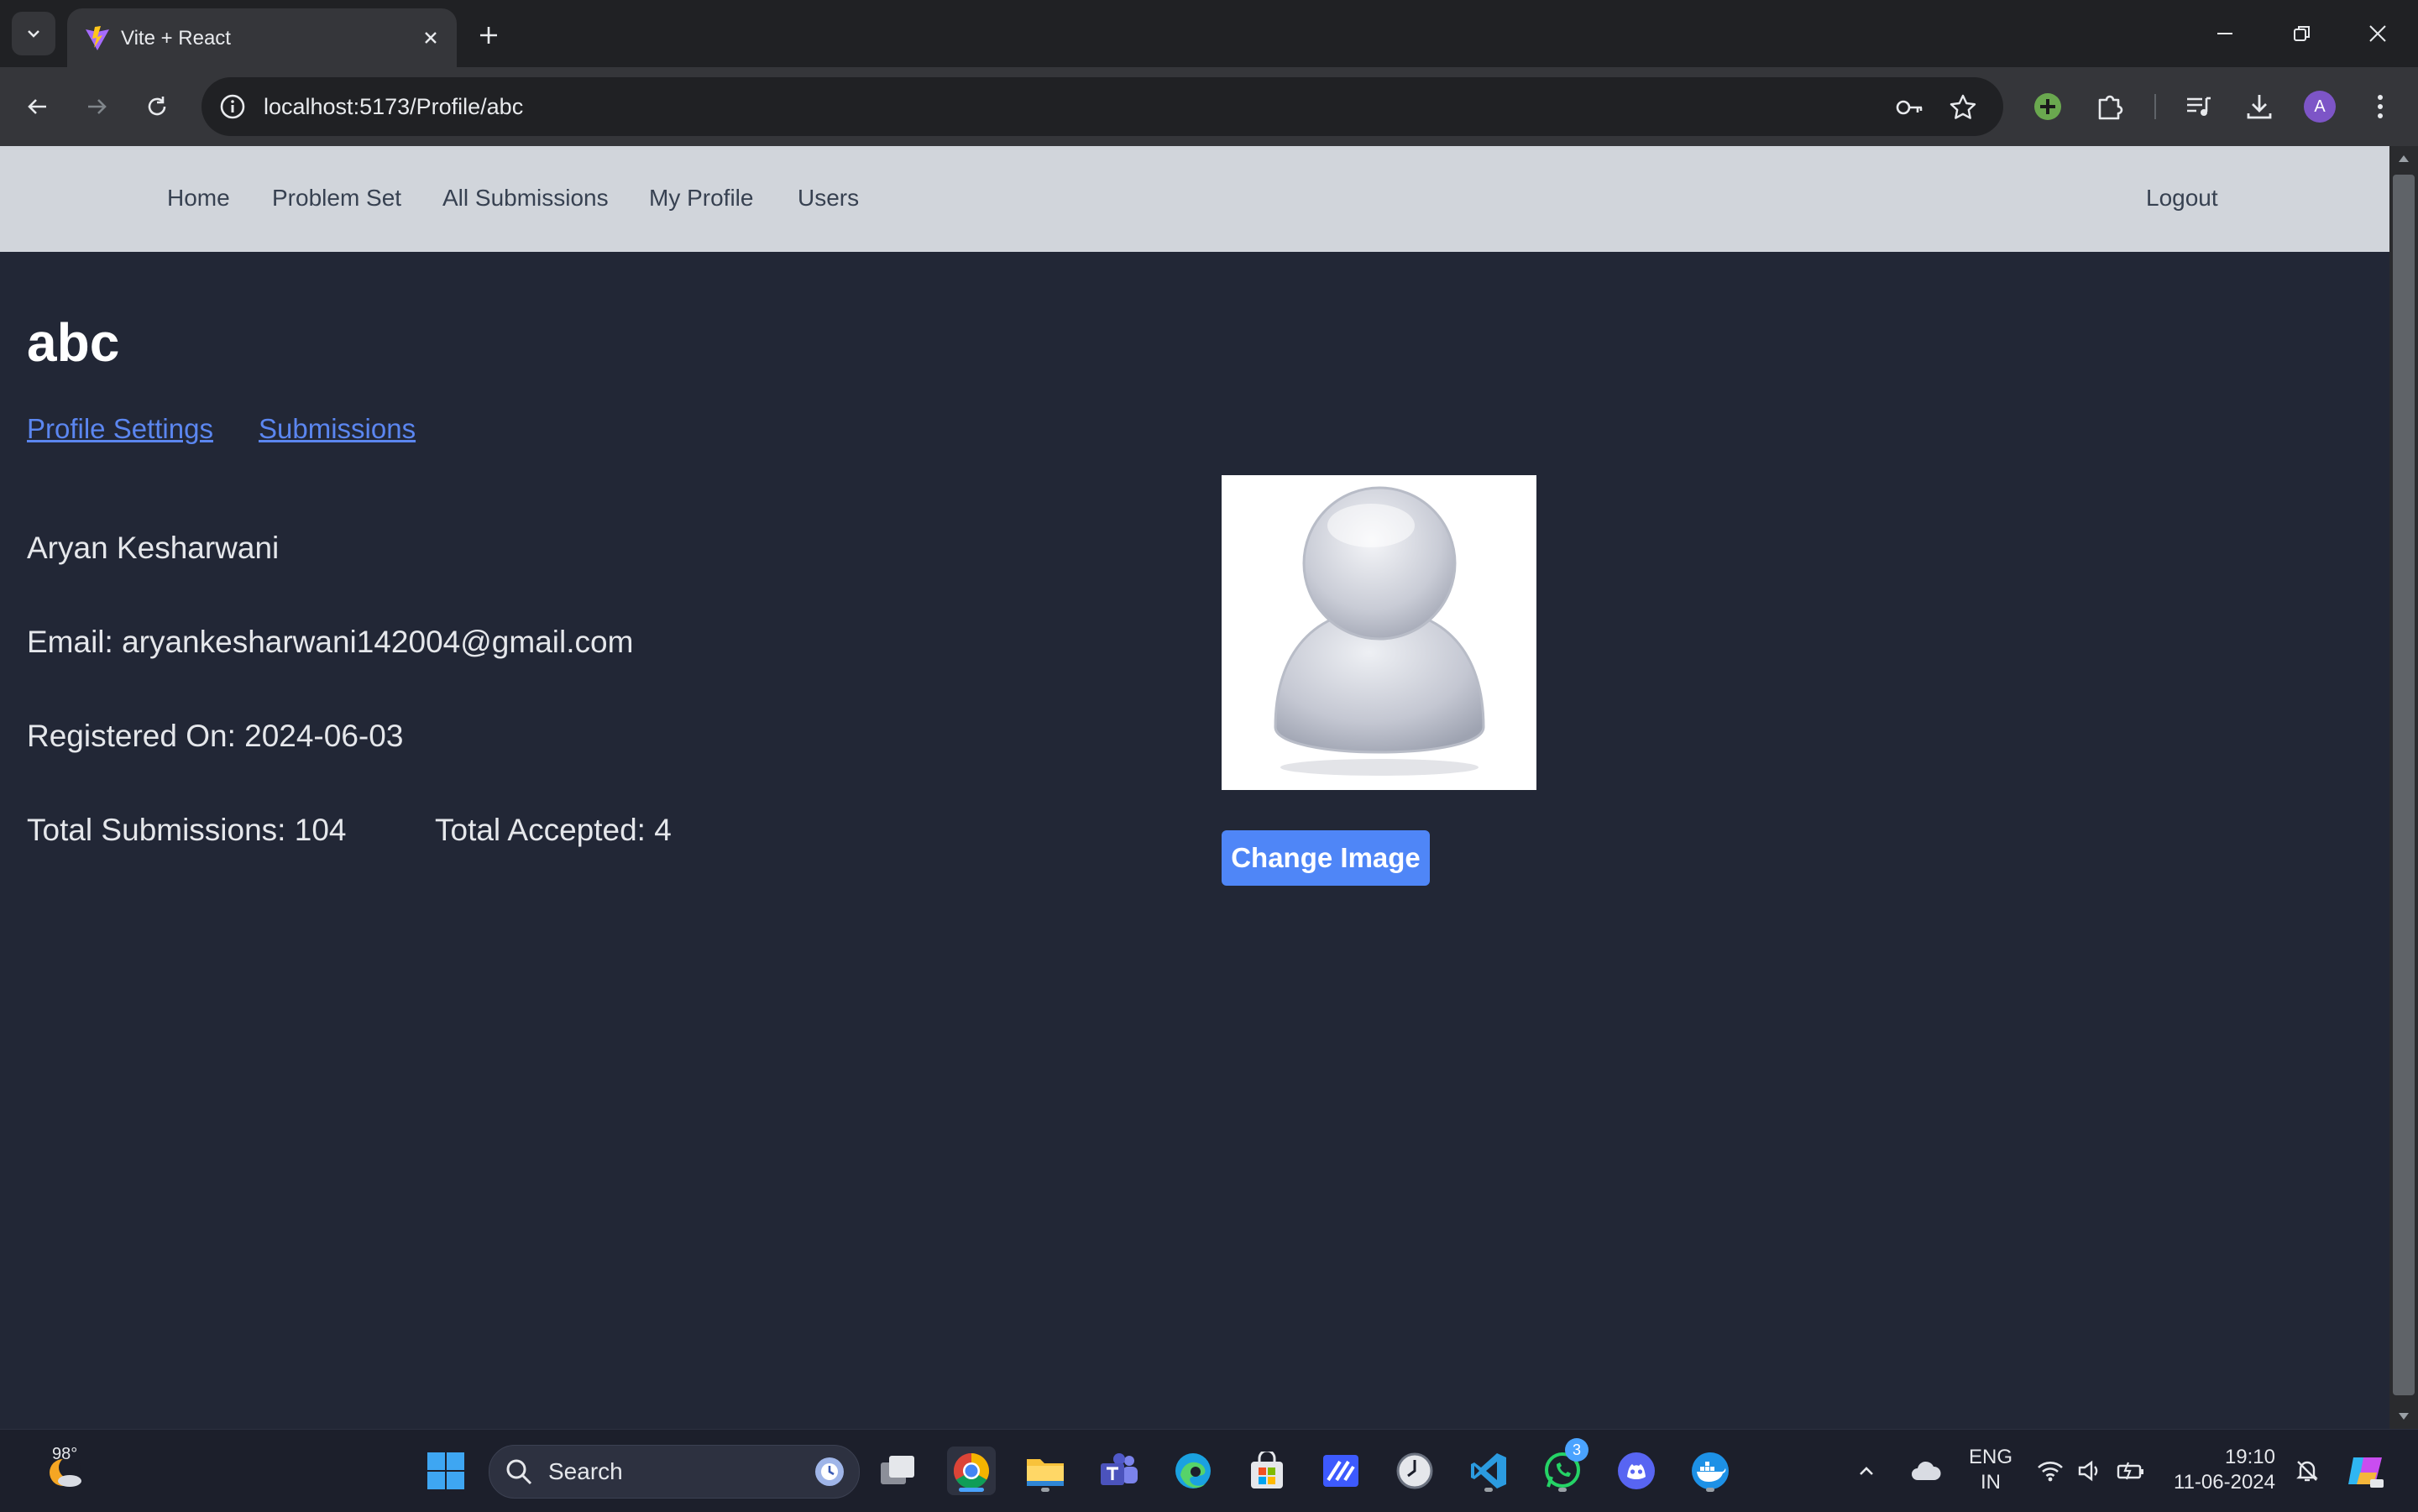  What do you see at coordinates (430, 37) in the screenshot?
I see `tab-close-button` at bounding box center [430, 37].